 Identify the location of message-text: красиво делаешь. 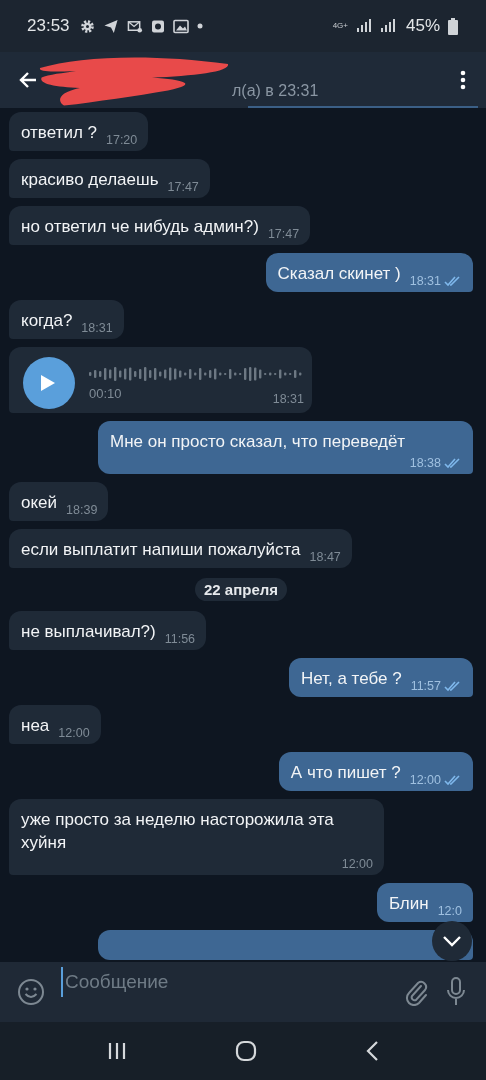
(90, 180).